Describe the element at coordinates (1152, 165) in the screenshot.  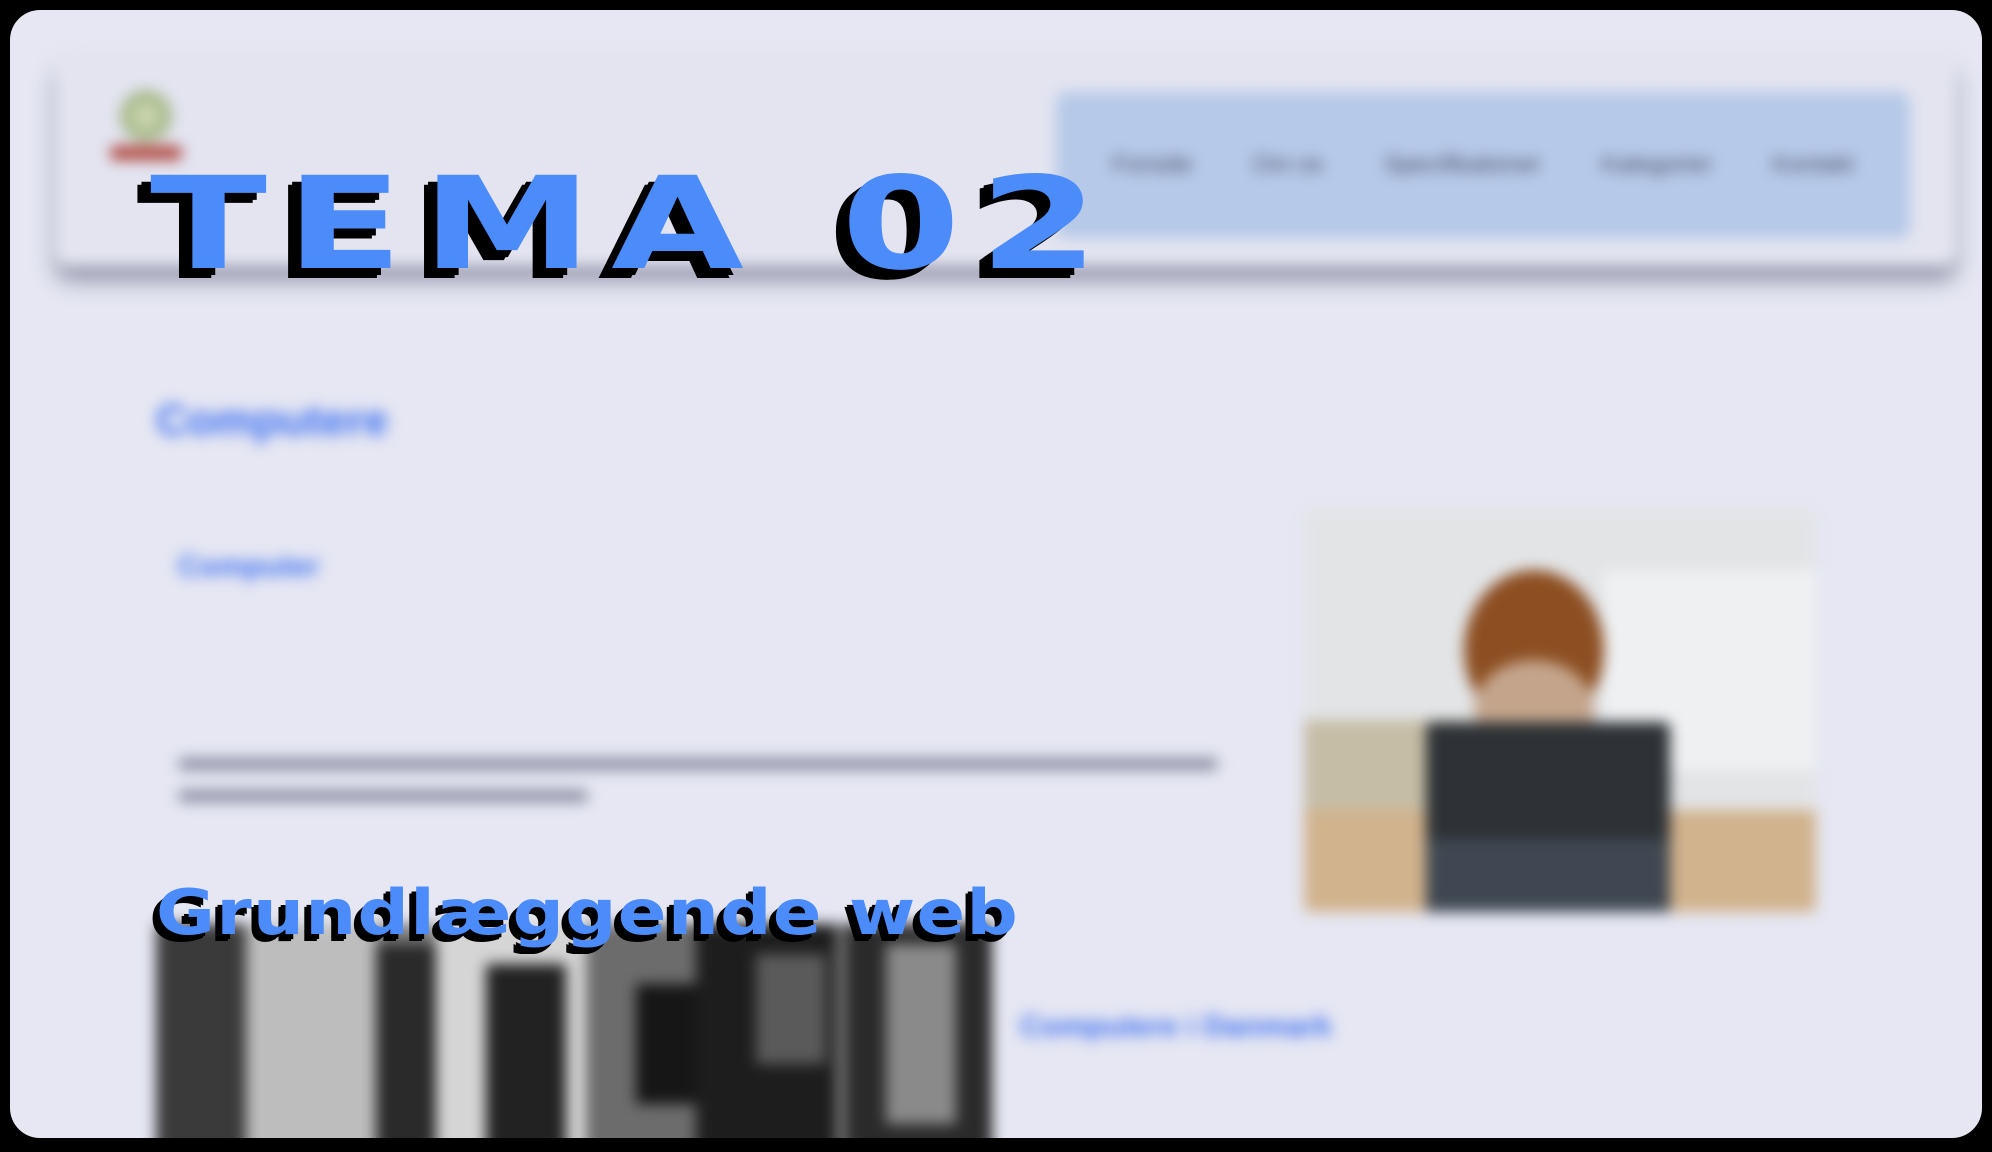
I see `nav-item-1: Forside` at that location.